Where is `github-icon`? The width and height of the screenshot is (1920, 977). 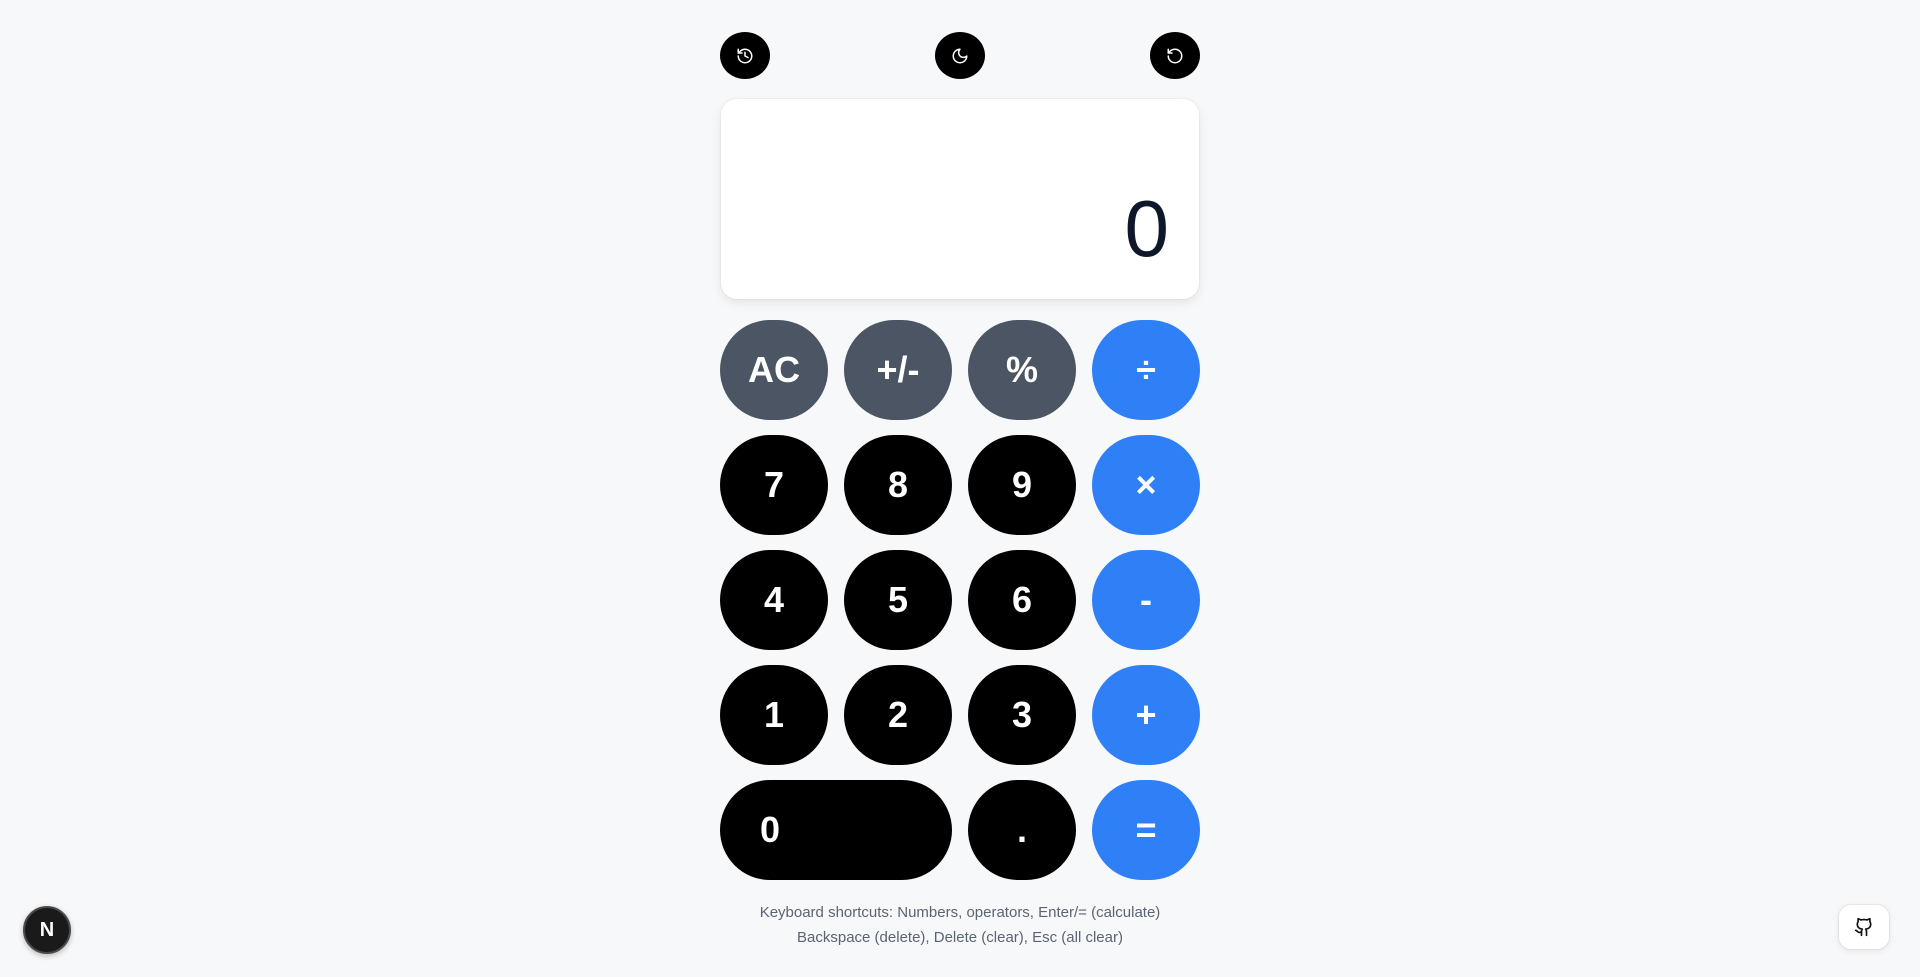 github-icon is located at coordinates (1863, 927).